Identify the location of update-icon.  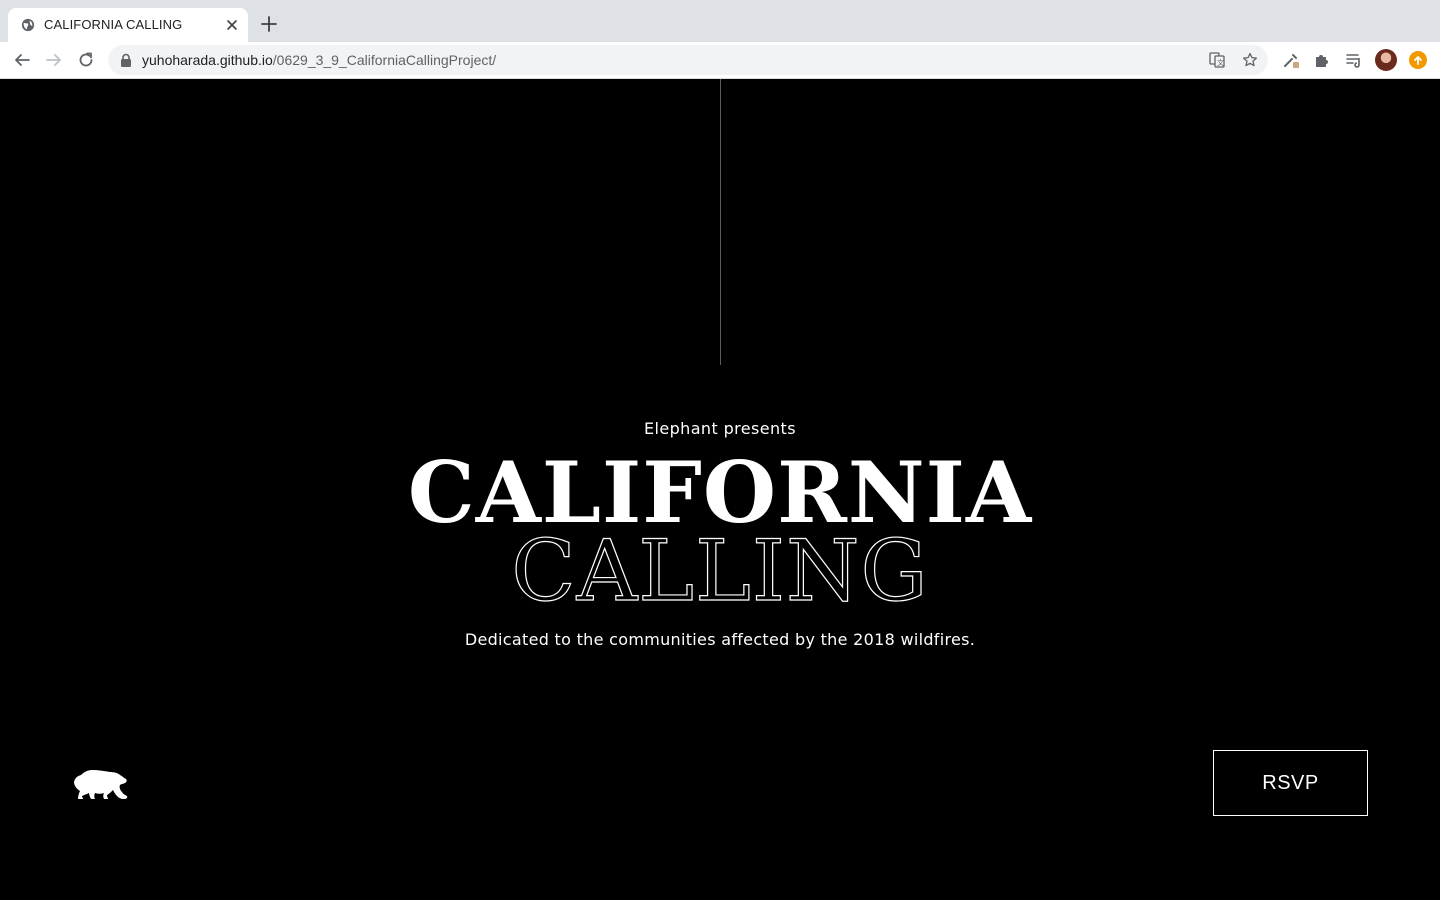
(1418, 60).